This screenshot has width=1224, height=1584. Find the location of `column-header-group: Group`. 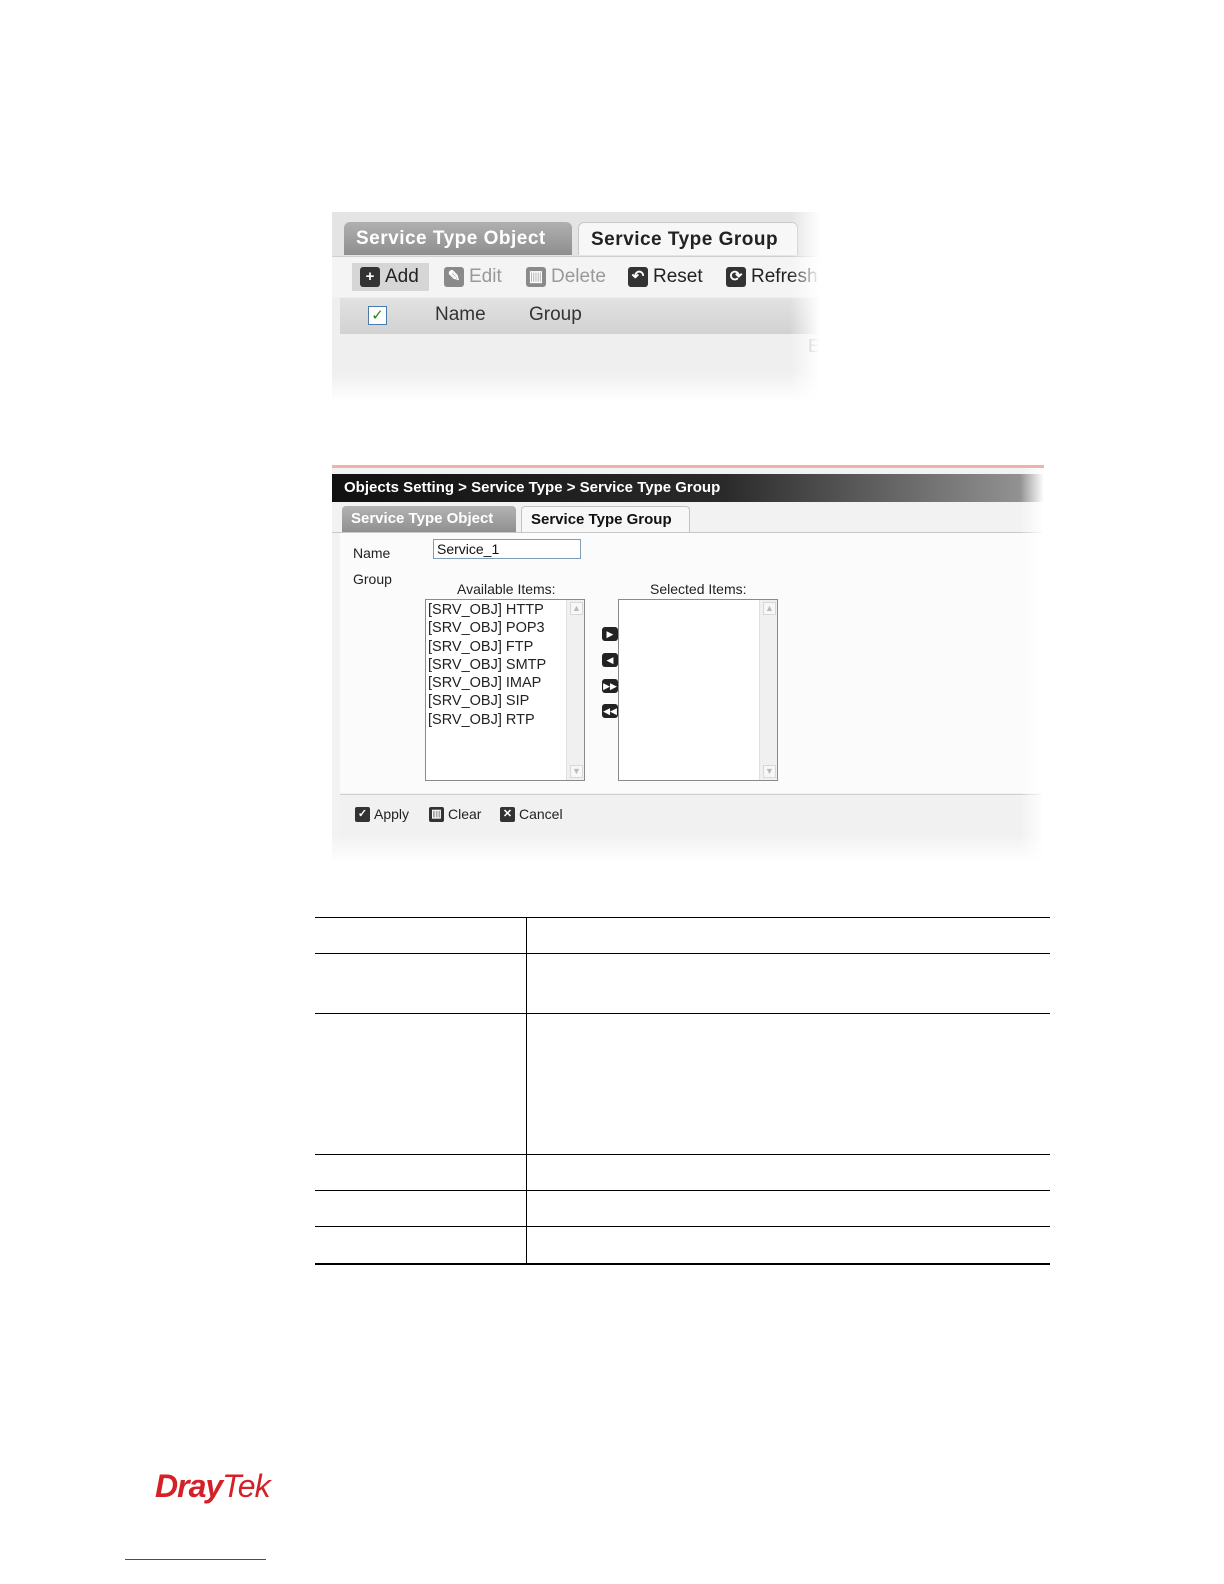

column-header-group: Group is located at coordinates (555, 315).